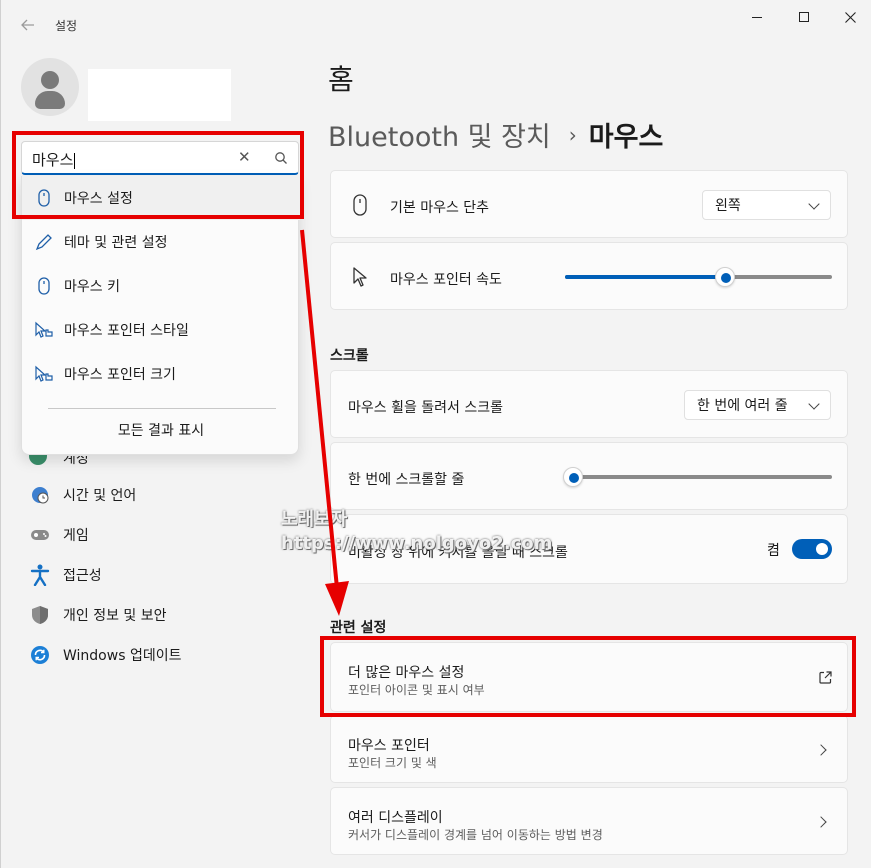 Image resolution: width=871 pixels, height=868 pixels. What do you see at coordinates (40, 495) in the screenshot?
I see `globe-clock-icon` at bounding box center [40, 495].